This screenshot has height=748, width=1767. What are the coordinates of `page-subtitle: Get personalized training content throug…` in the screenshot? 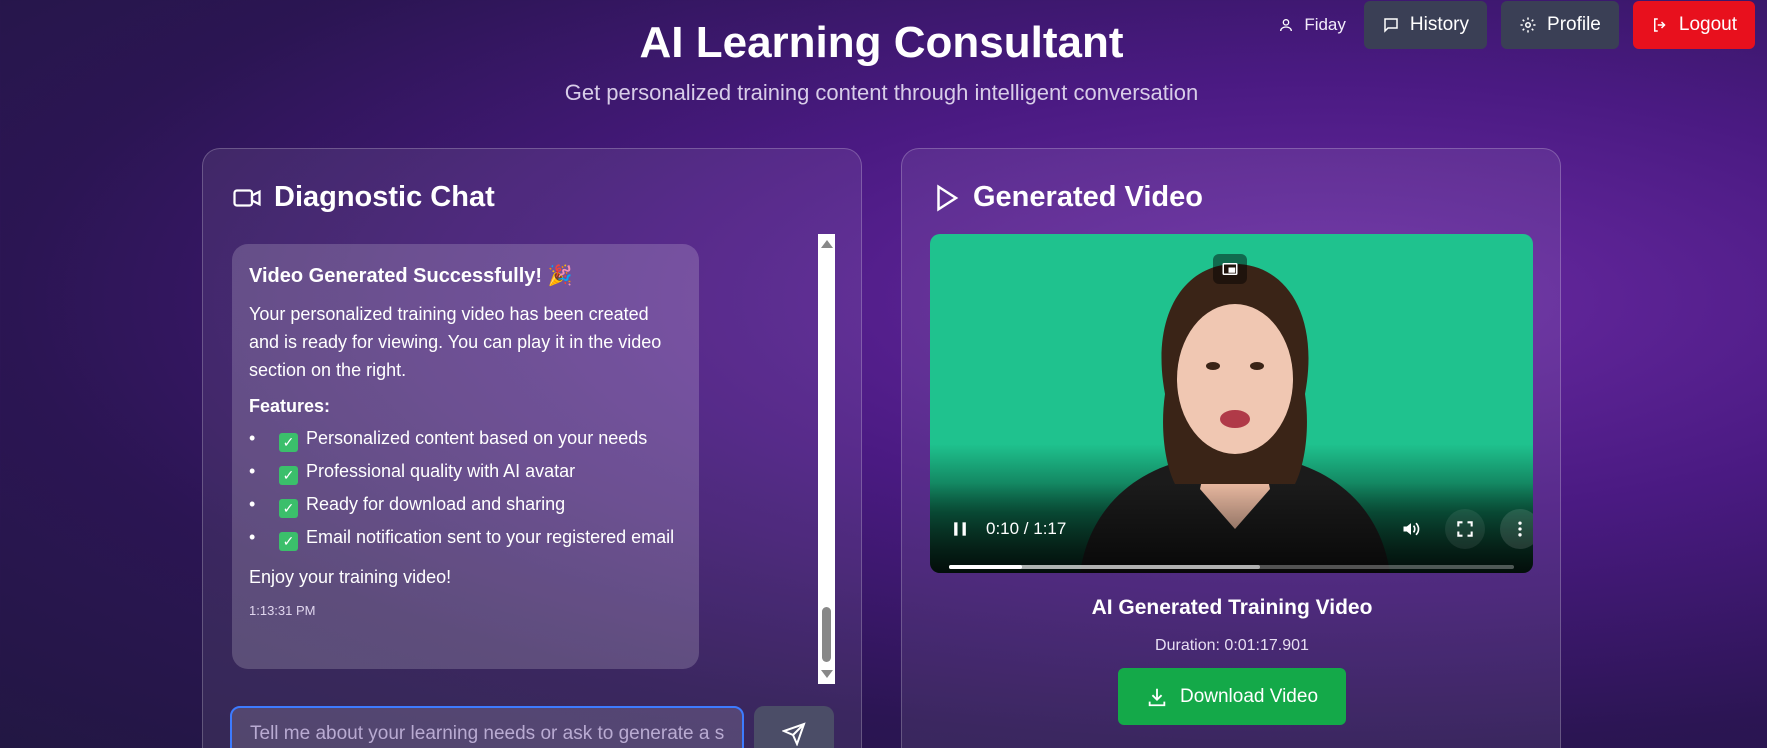 It's located at (881, 92).